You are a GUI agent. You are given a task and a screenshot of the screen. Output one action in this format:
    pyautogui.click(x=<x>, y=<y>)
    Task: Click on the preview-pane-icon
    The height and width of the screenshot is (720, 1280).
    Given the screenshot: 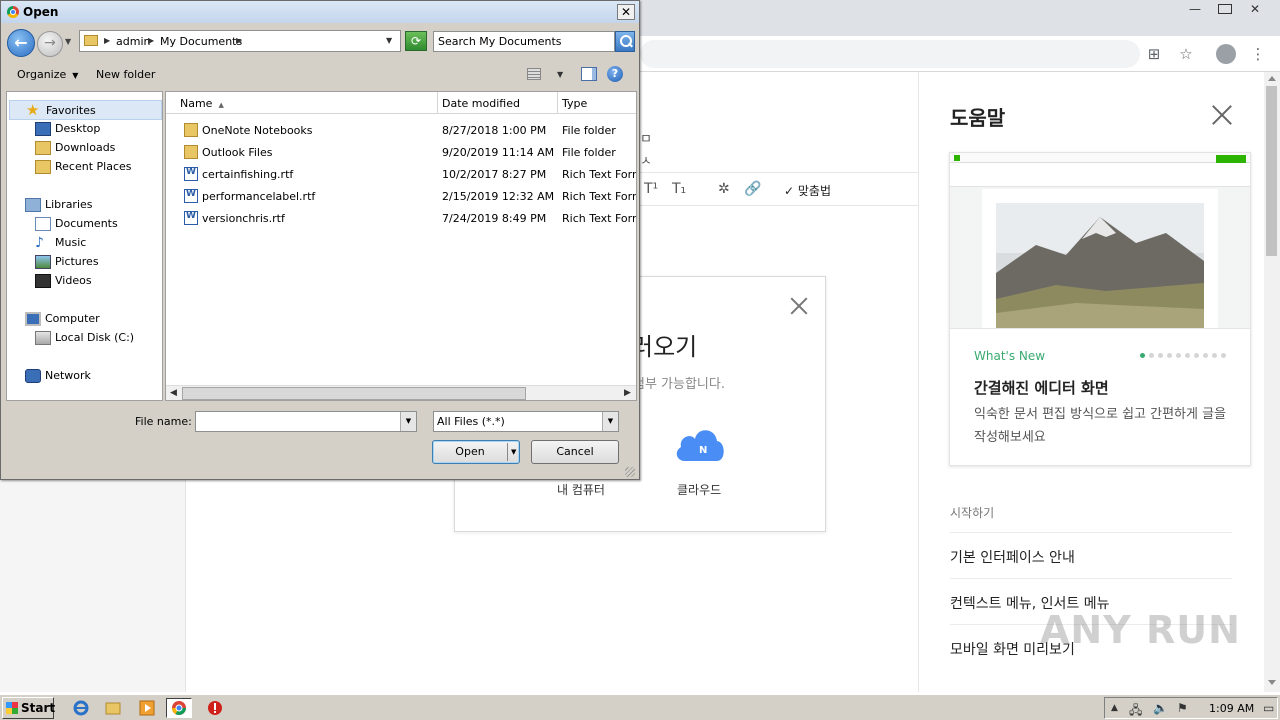 What is the action you would take?
    pyautogui.click(x=589, y=74)
    